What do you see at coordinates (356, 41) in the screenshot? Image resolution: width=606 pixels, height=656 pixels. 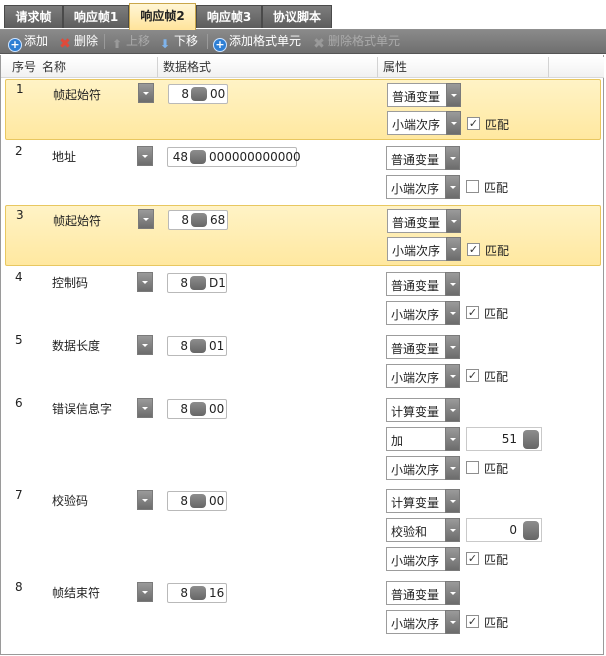 I see `delete-format-unit-button: ✖ 删除格式单元` at bounding box center [356, 41].